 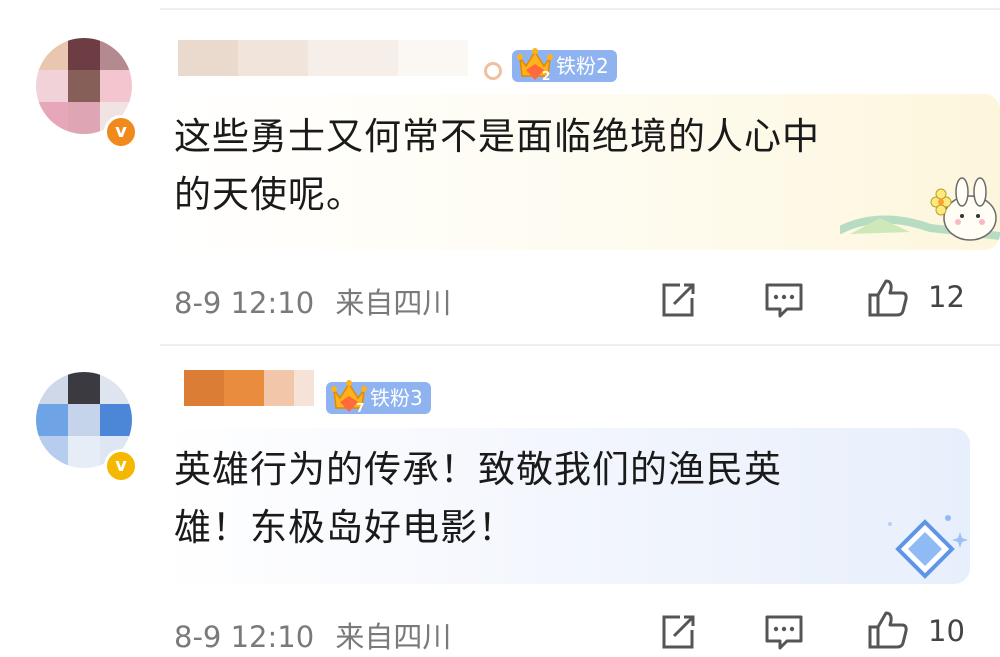 I want to click on fan-badge-label: 铁粉2, so click(x=582, y=66).